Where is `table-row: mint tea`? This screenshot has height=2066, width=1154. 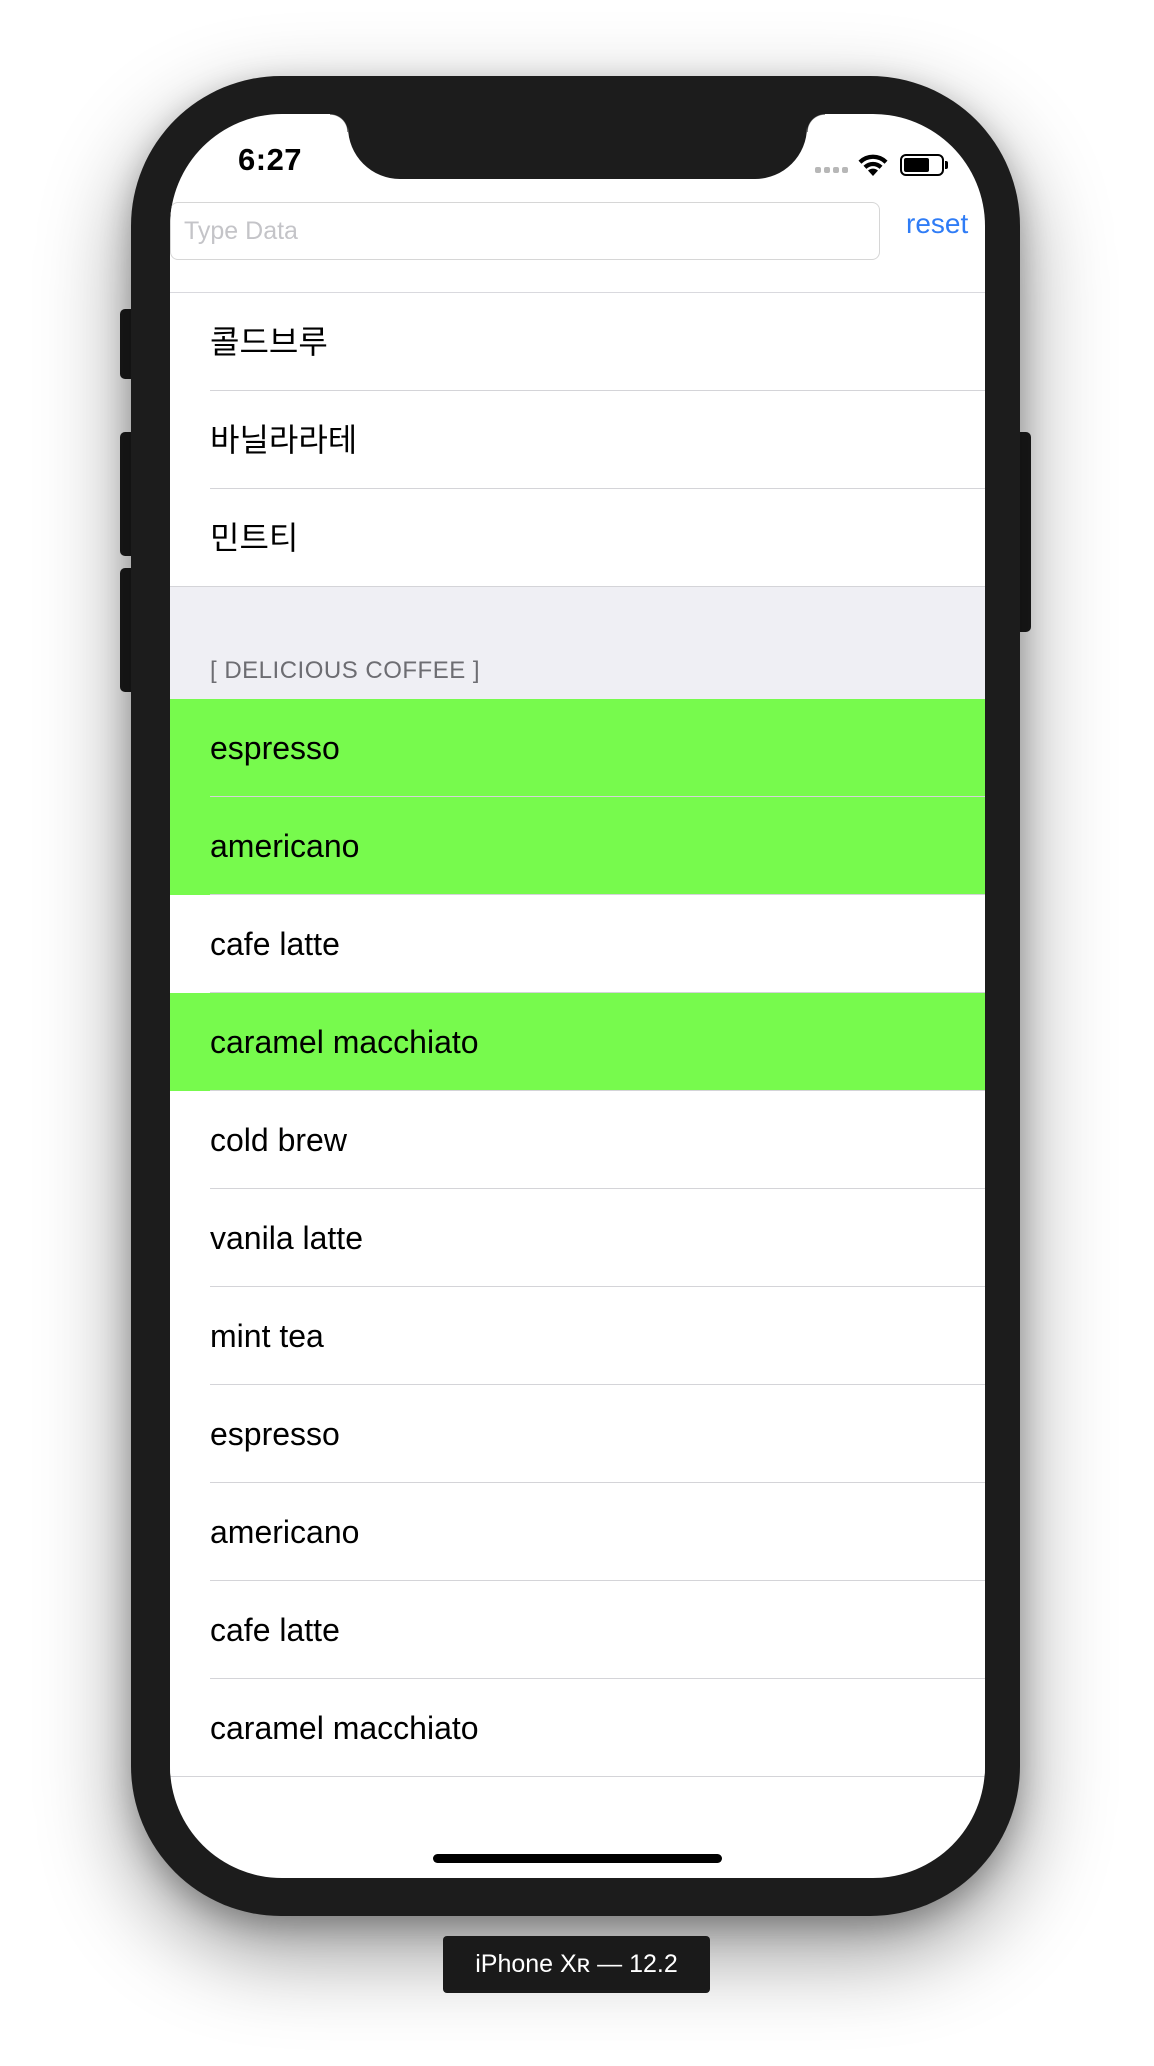
table-row: mint tea is located at coordinates (577, 1336).